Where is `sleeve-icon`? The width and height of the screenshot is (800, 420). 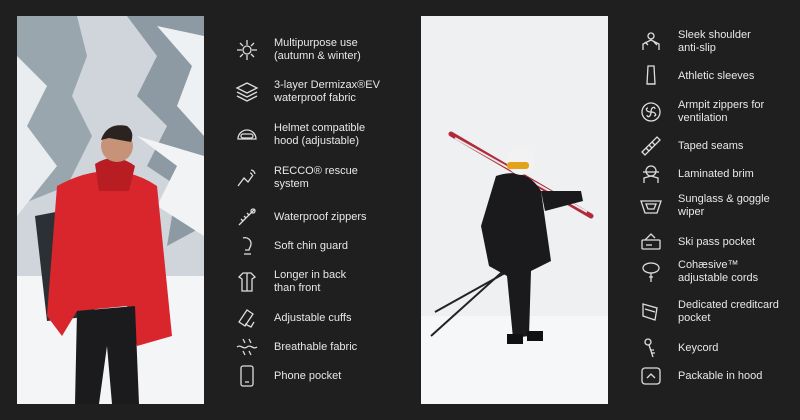 sleeve-icon is located at coordinates (651, 76).